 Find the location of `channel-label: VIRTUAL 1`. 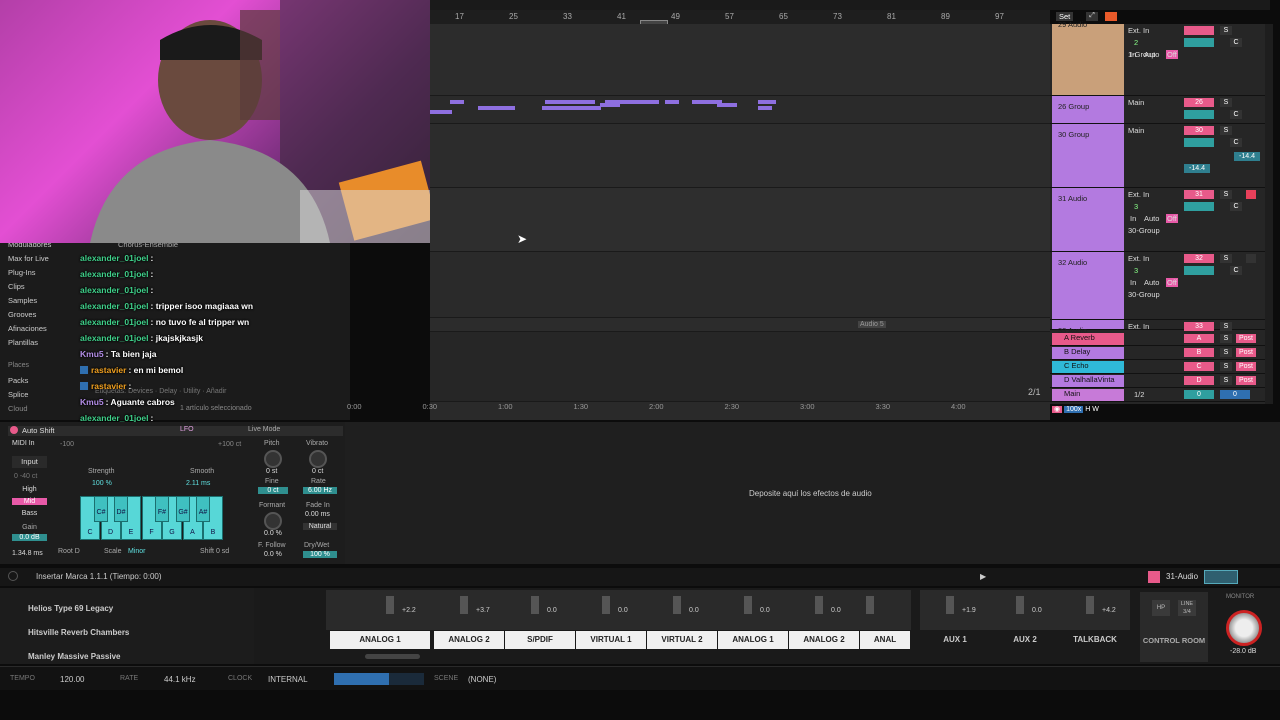

channel-label: VIRTUAL 1 is located at coordinates (611, 640).